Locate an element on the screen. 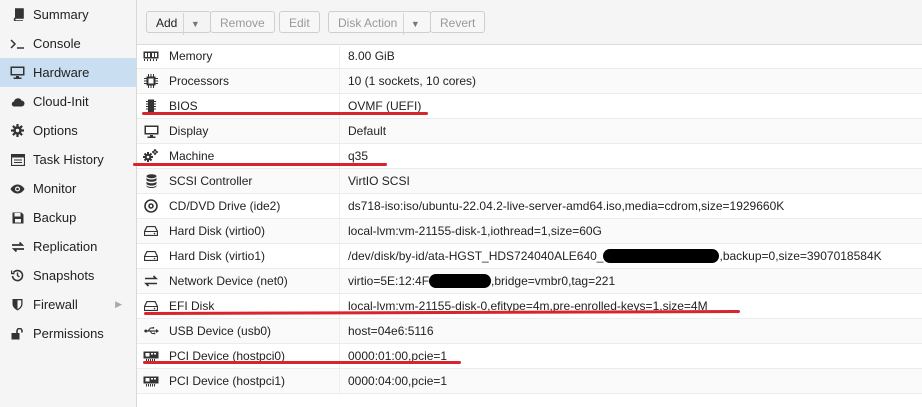 The height and width of the screenshot is (407, 922). add-button-label: Add is located at coordinates (167, 23).